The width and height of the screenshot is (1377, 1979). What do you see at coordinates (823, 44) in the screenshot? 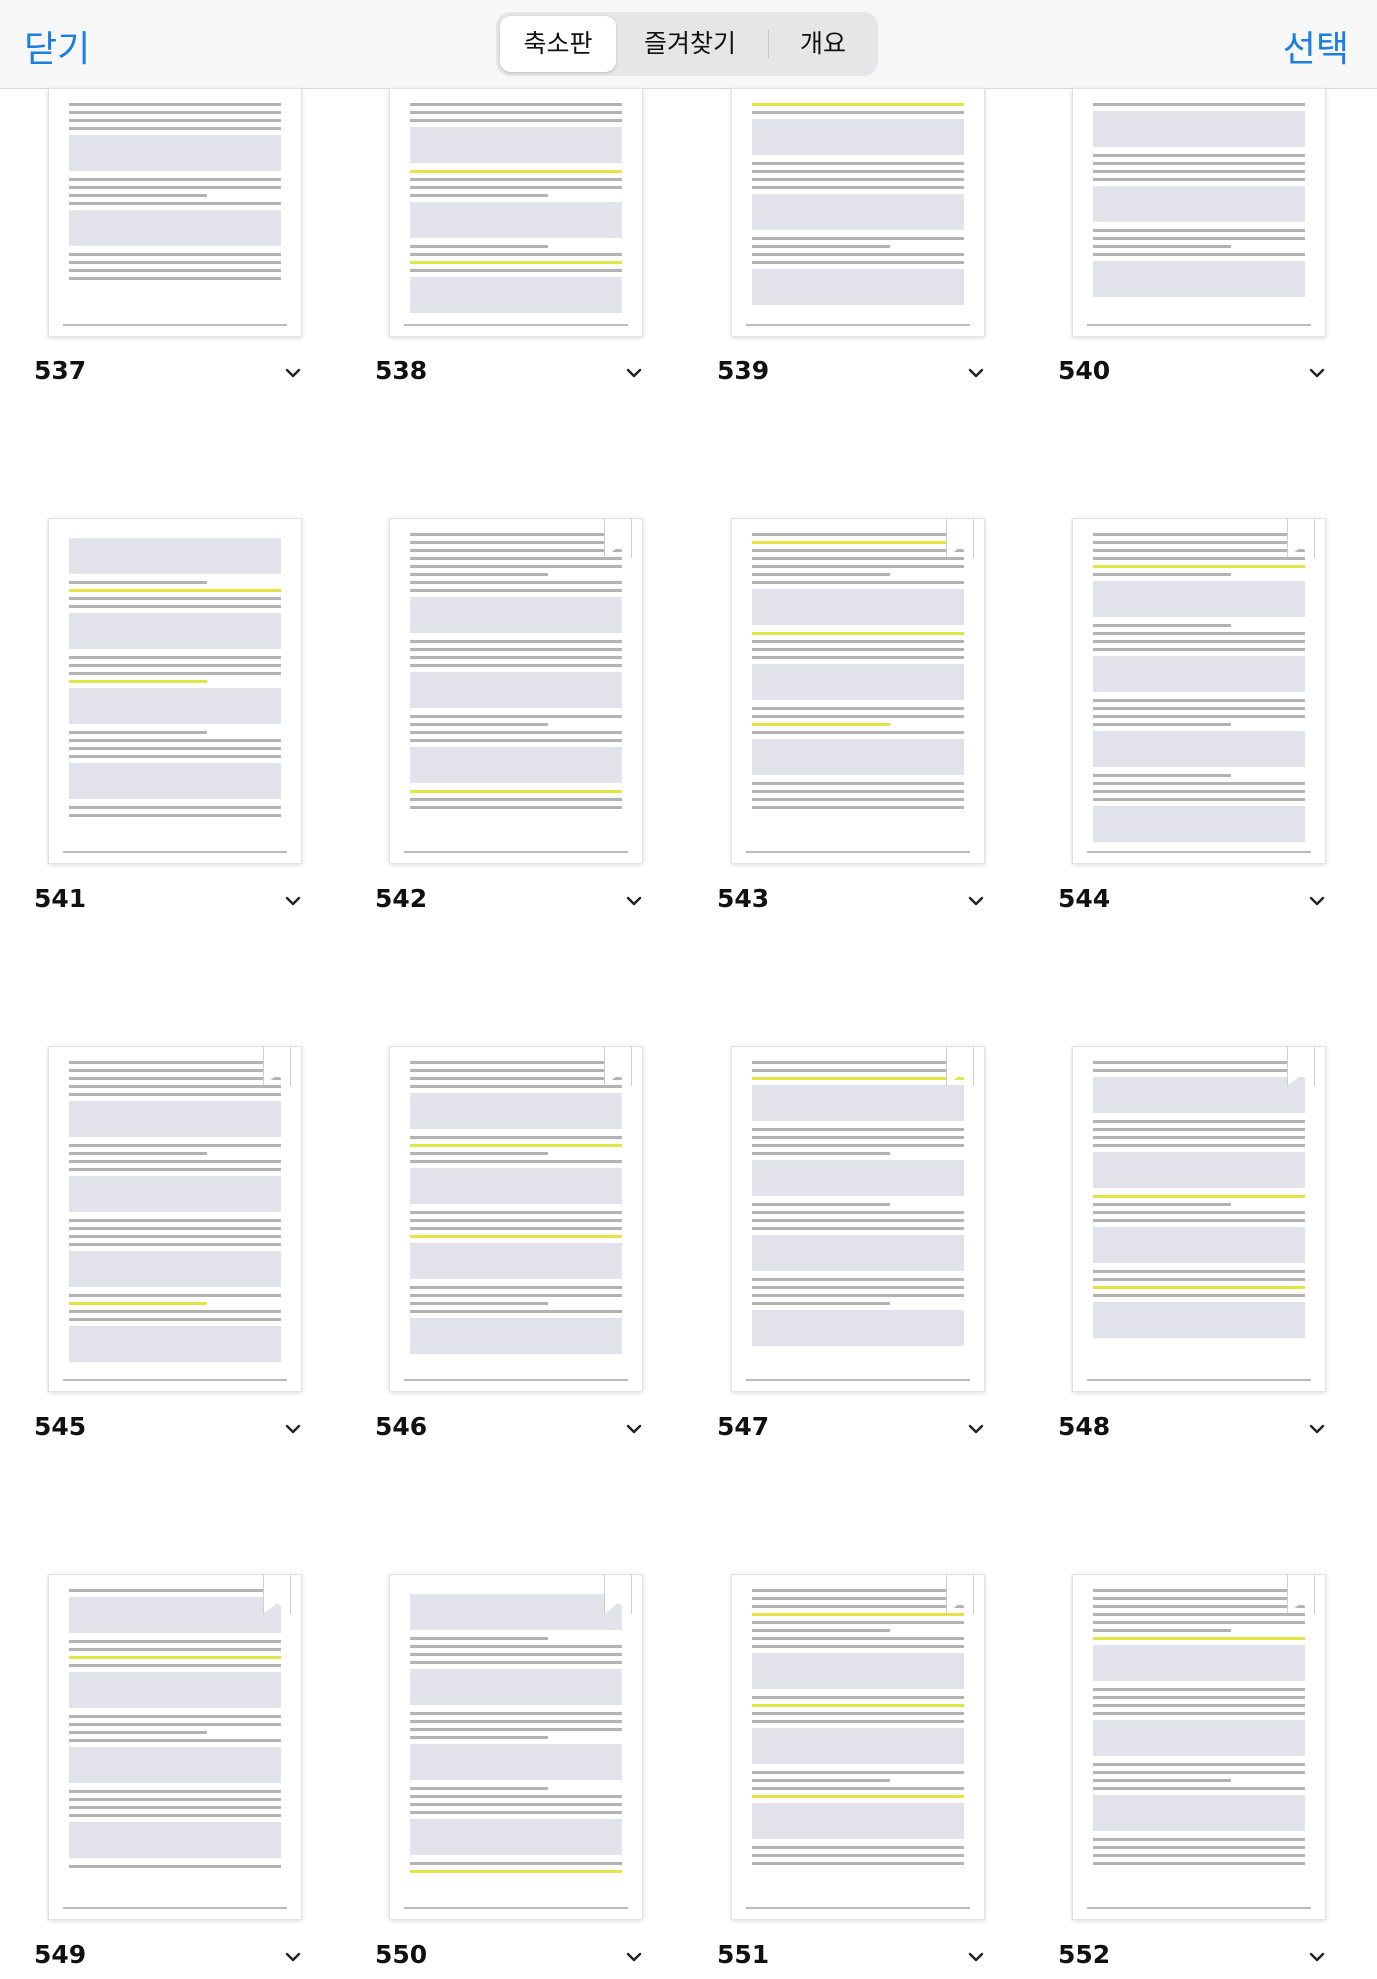
I see `tab-outline: 개요` at bounding box center [823, 44].